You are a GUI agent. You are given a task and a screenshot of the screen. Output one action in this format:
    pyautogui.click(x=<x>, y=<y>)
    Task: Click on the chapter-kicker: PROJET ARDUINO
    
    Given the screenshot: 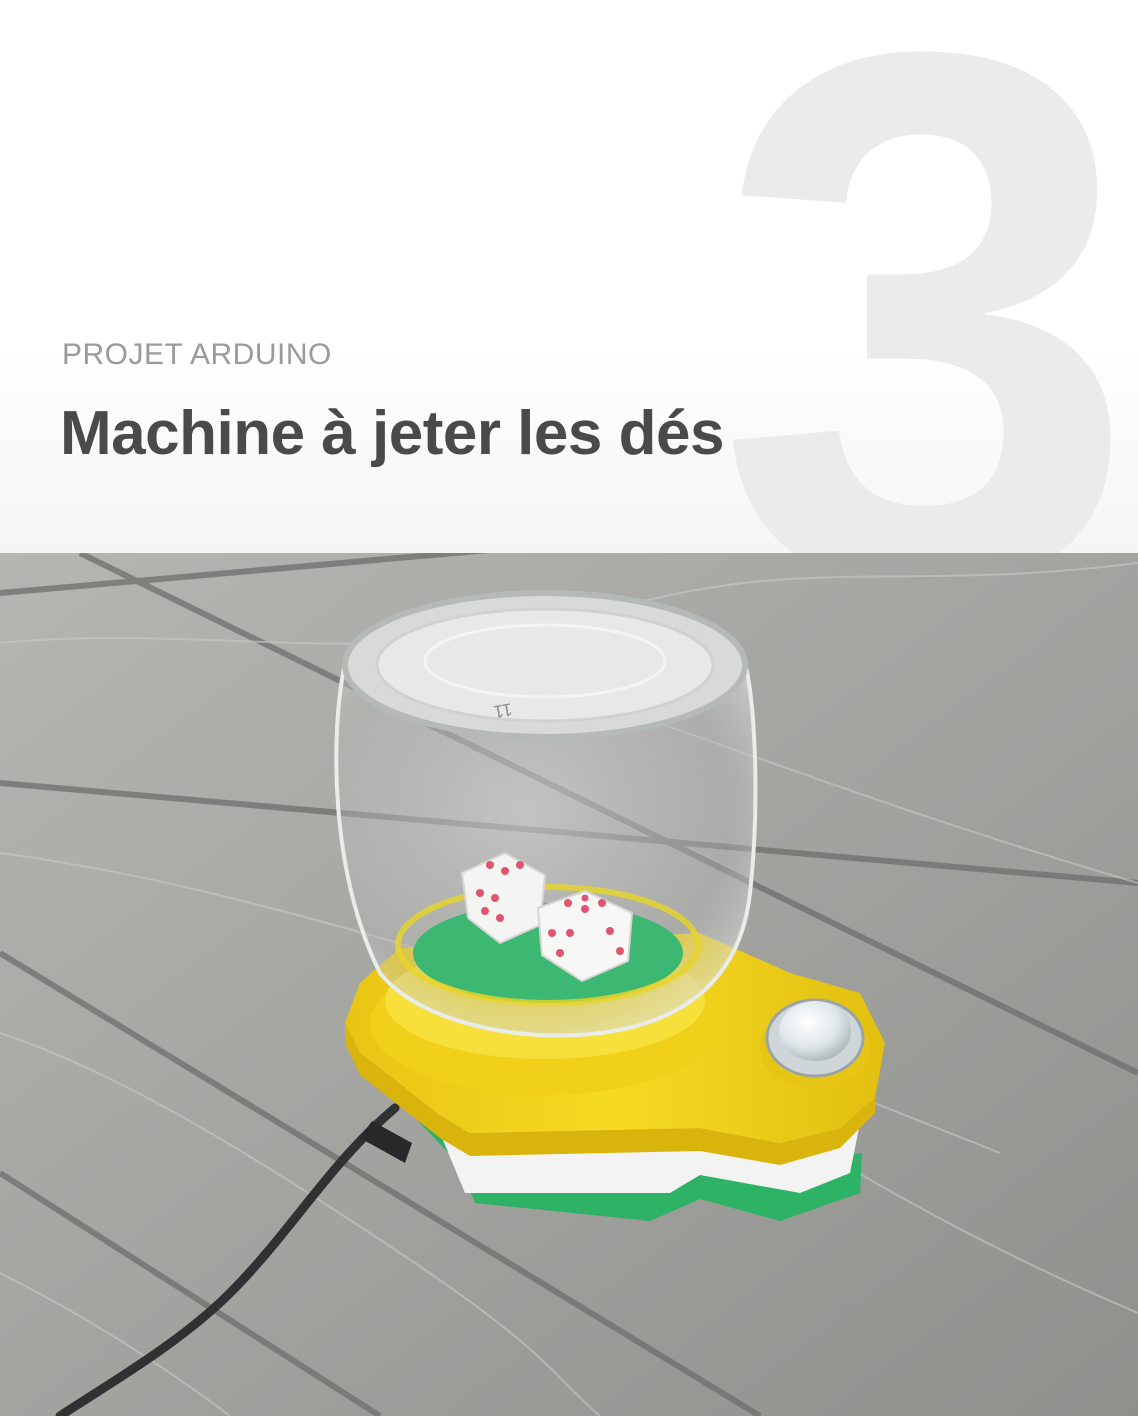 What is the action you would take?
    pyautogui.click(x=197, y=354)
    